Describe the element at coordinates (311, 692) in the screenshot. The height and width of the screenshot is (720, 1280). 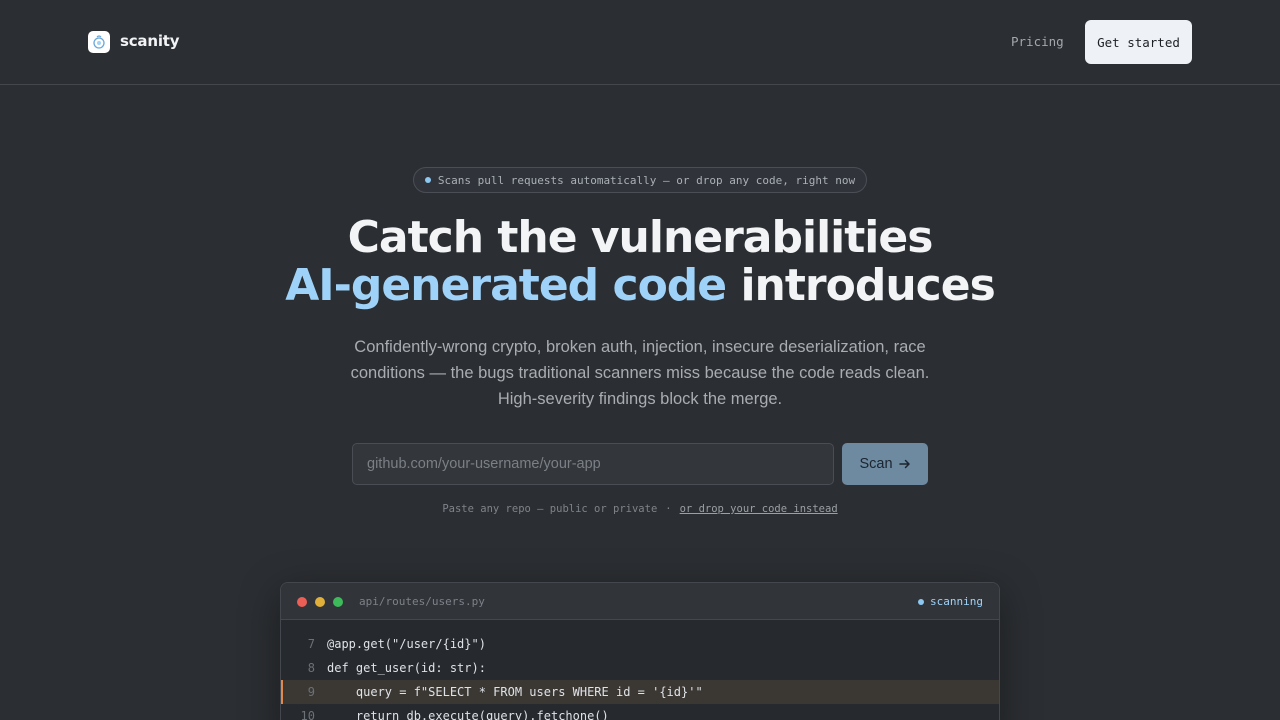
I see `line-number: 9` at that location.